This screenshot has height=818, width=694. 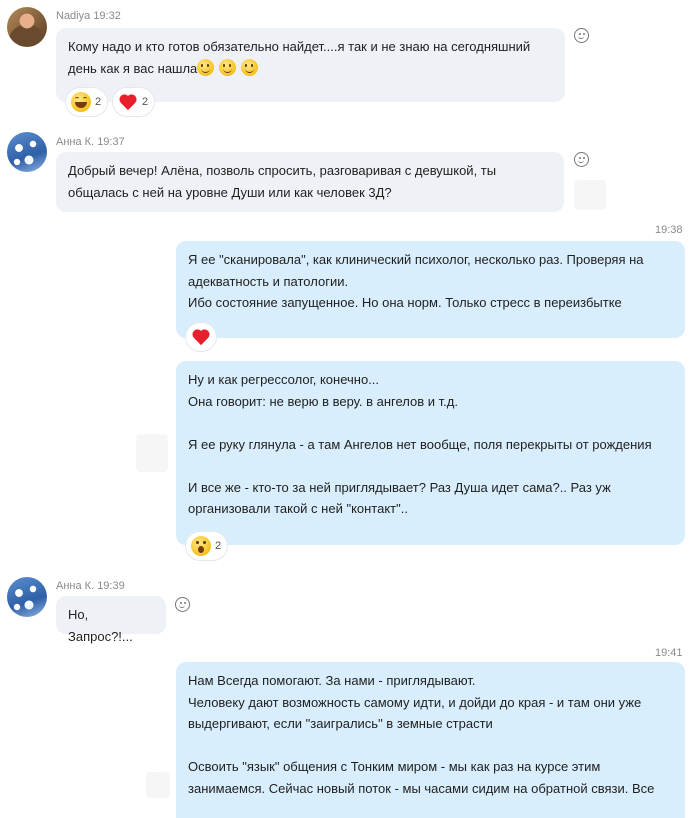 What do you see at coordinates (107, 16) in the screenshot?
I see `message-time: 19:32` at bounding box center [107, 16].